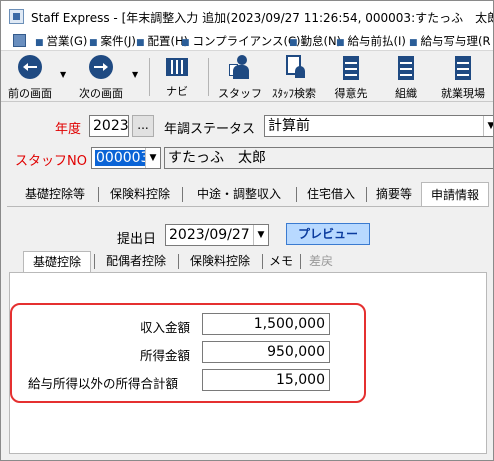 Image resolution: width=494 pixels, height=461 pixels. Describe the element at coordinates (294, 67) in the screenshot. I see `staff-search-icon` at that location.